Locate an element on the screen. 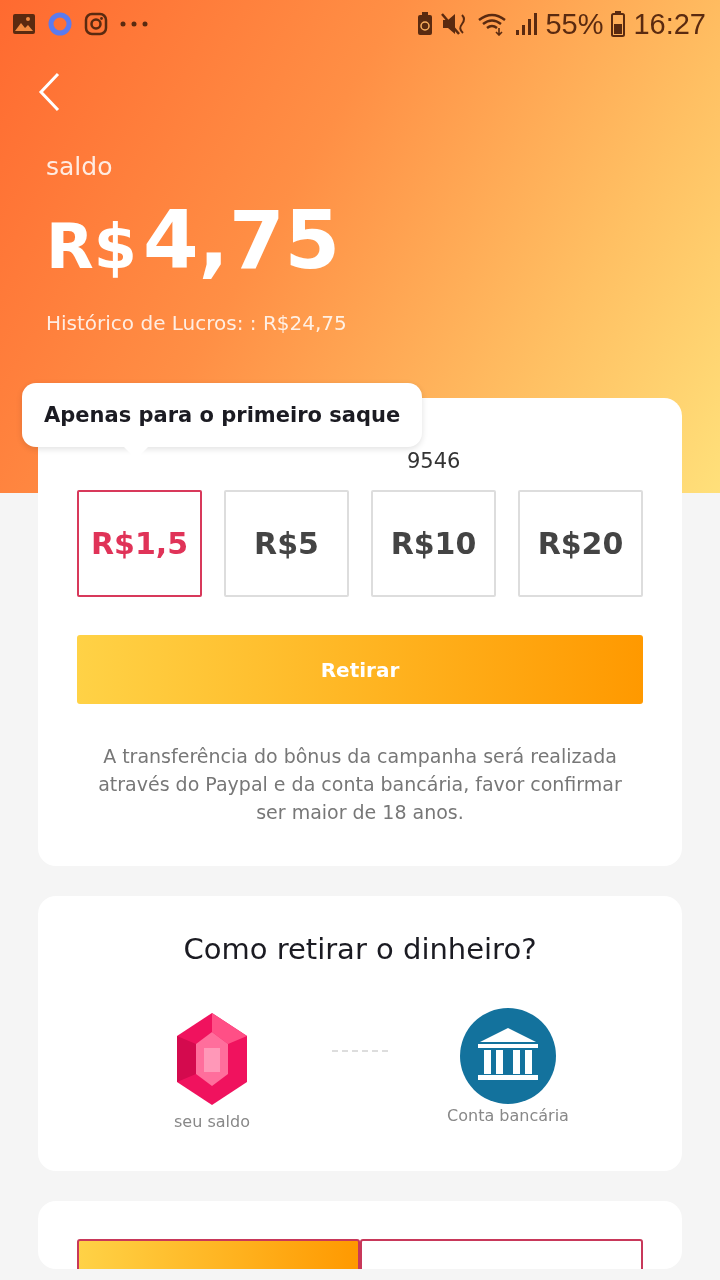 This screenshot has height=1280, width=720. balance-label: saldo is located at coordinates (80, 166).